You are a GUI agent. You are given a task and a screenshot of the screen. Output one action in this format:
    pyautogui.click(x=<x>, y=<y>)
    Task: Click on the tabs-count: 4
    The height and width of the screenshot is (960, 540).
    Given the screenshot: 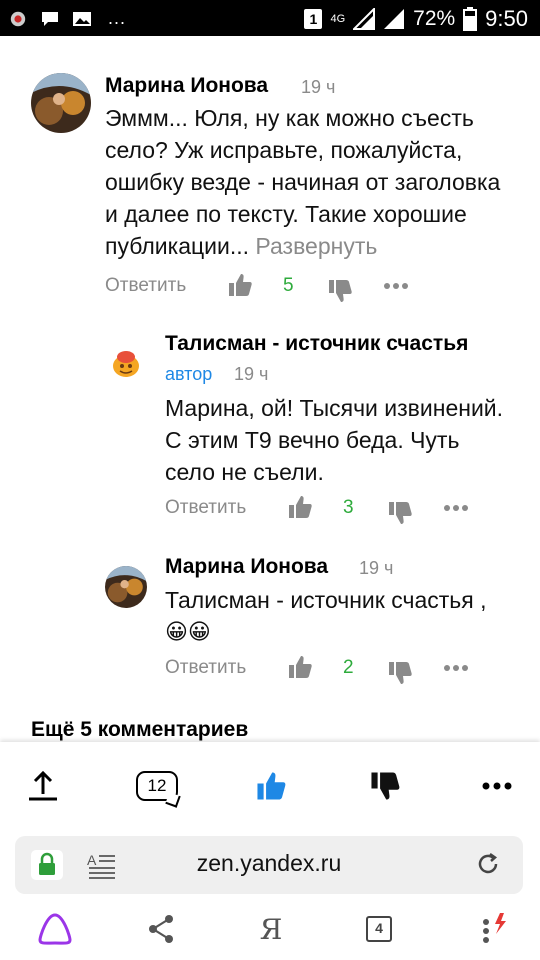 What is the action you would take?
    pyautogui.click(x=379, y=929)
    